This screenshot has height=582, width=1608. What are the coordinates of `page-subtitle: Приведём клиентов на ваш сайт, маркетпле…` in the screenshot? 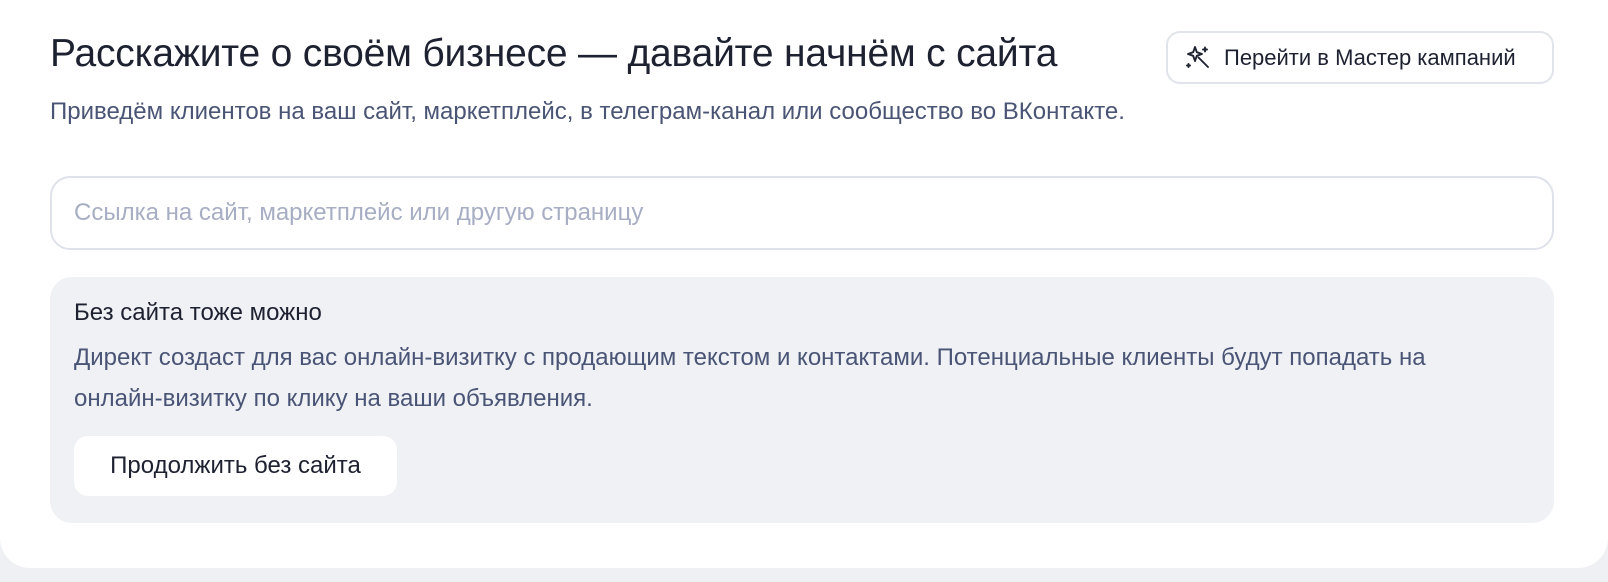 It's located at (587, 111).